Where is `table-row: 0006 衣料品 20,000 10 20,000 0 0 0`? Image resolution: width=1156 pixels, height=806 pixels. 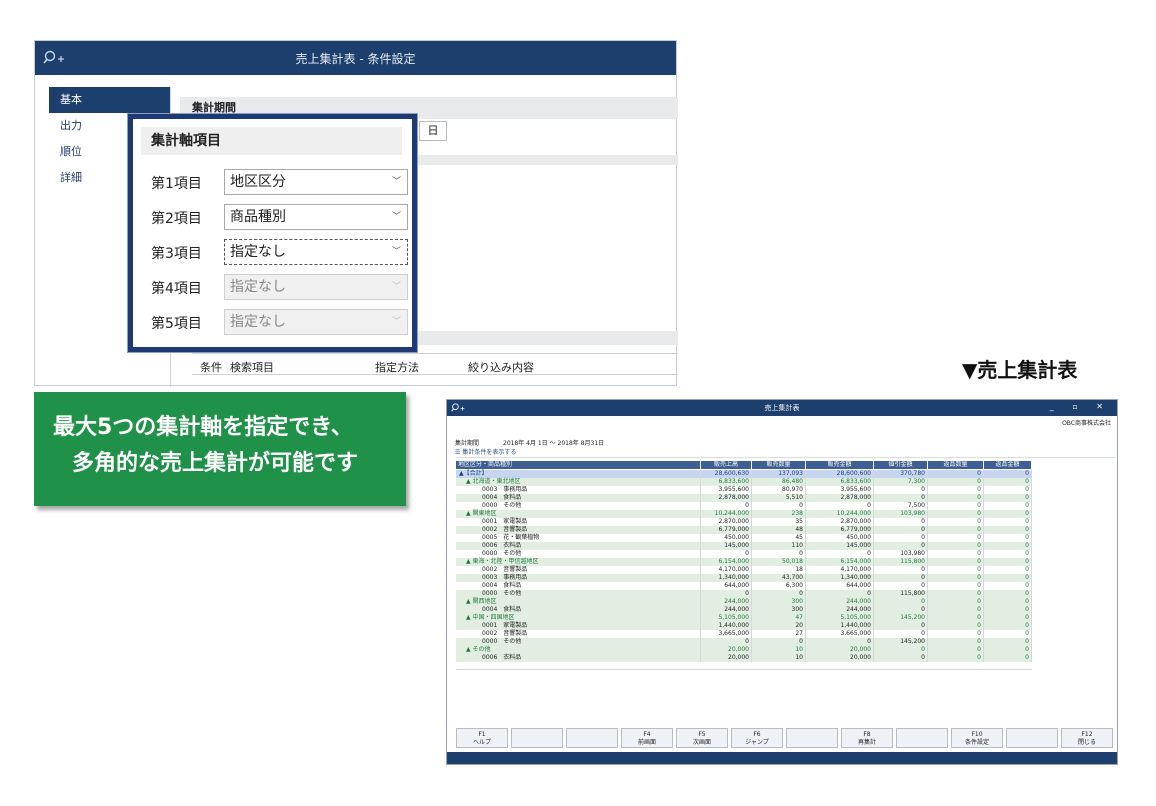 table-row: 0006 衣料品 20,000 10 20,000 0 0 0 is located at coordinates (744, 658).